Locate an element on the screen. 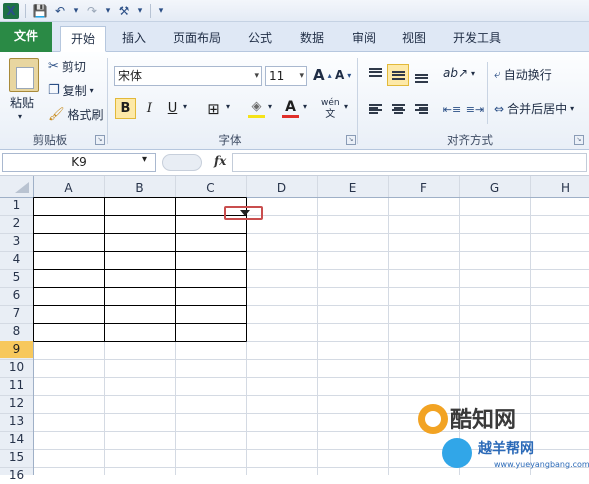 The height and width of the screenshot is (484, 589). column-header: G is located at coordinates (494, 188).